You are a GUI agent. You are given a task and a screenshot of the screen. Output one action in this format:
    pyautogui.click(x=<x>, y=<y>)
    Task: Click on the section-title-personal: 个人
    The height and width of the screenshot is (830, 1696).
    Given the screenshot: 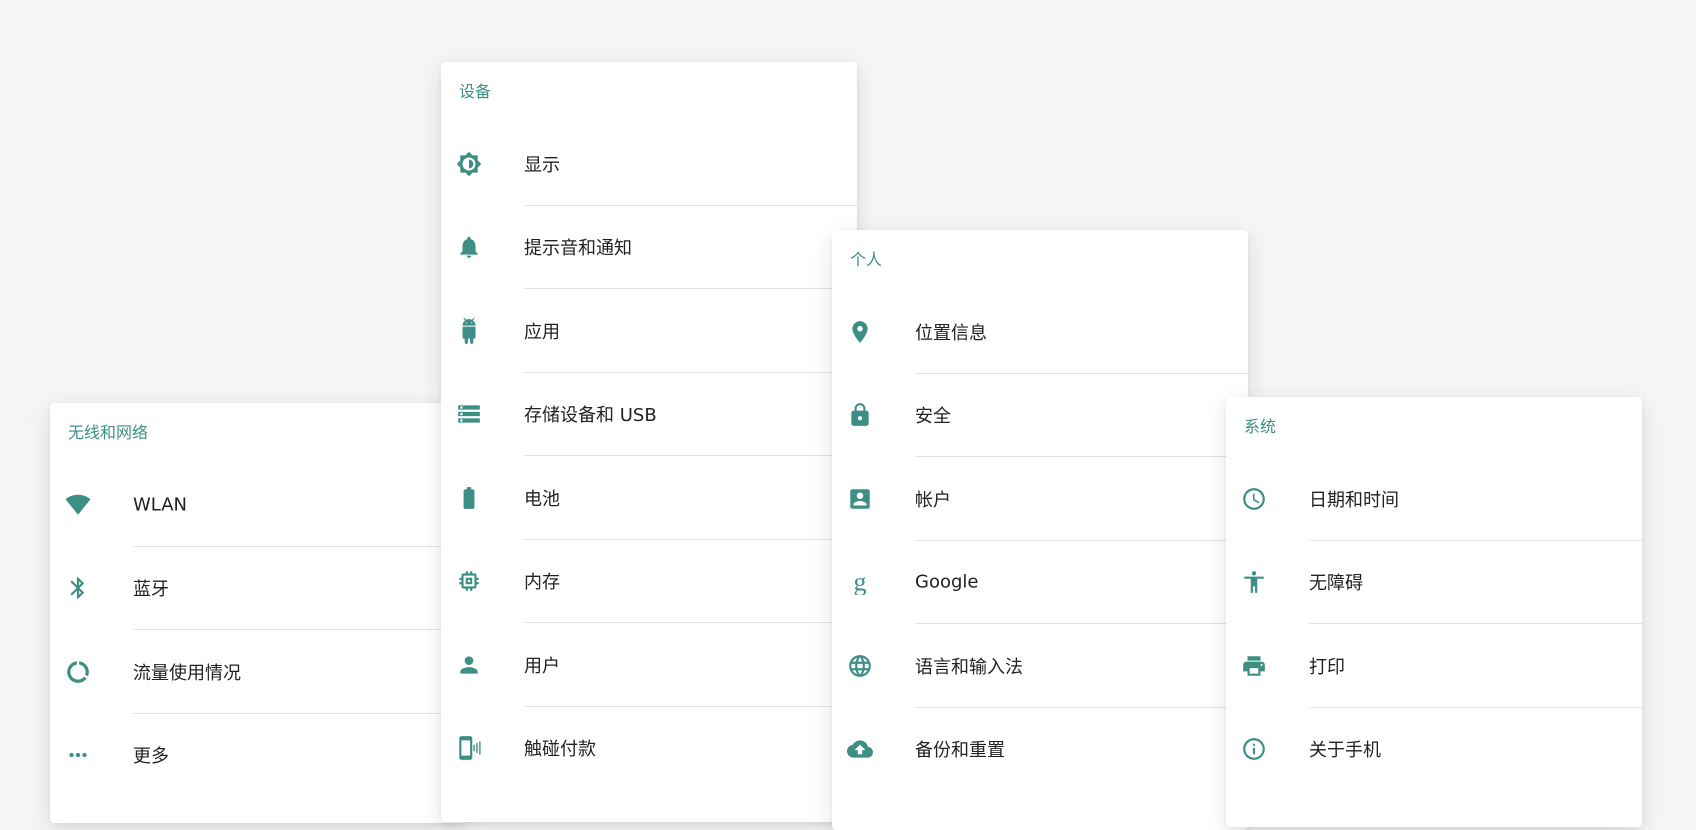 What is the action you would take?
    pyautogui.click(x=866, y=259)
    